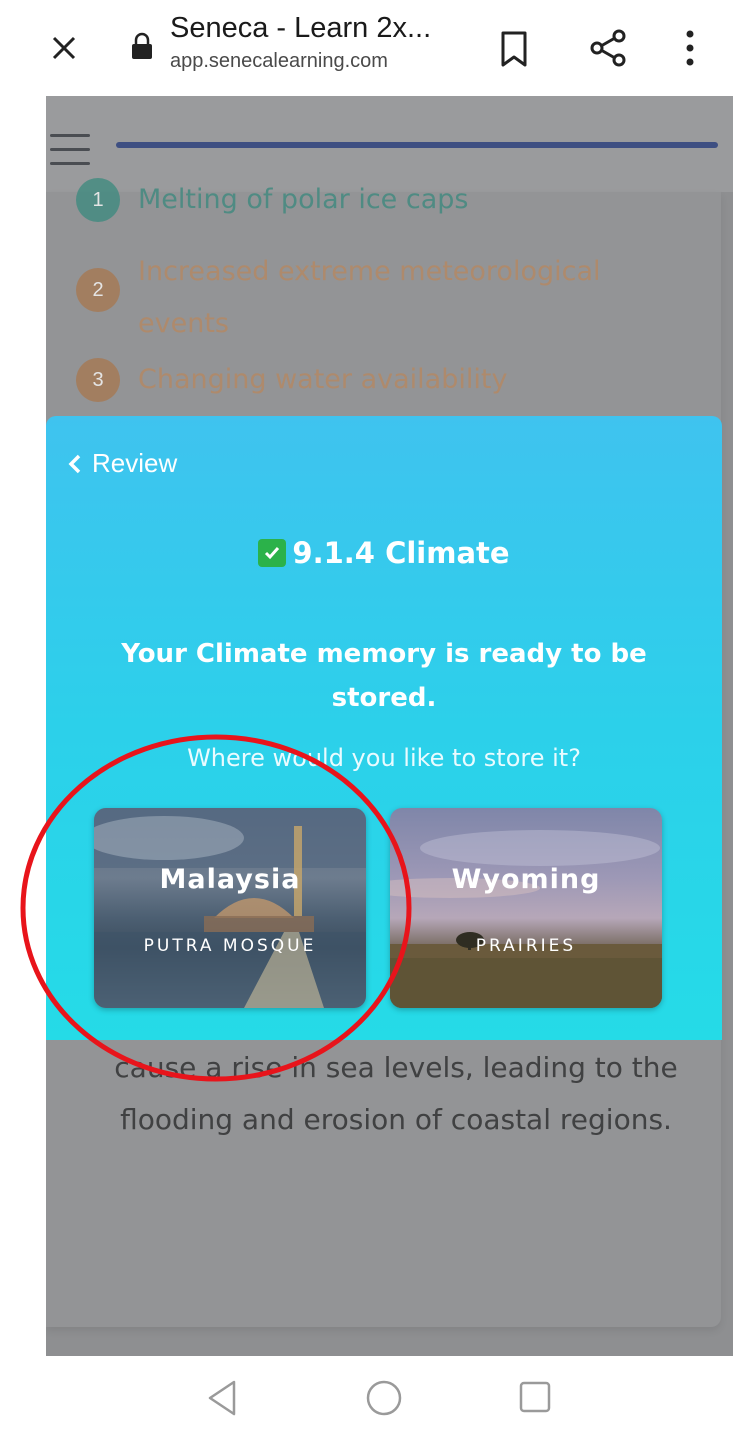 This screenshot has height=1440, width=733. I want to click on topic-title: 9.1.4 Climate, so click(384, 553).